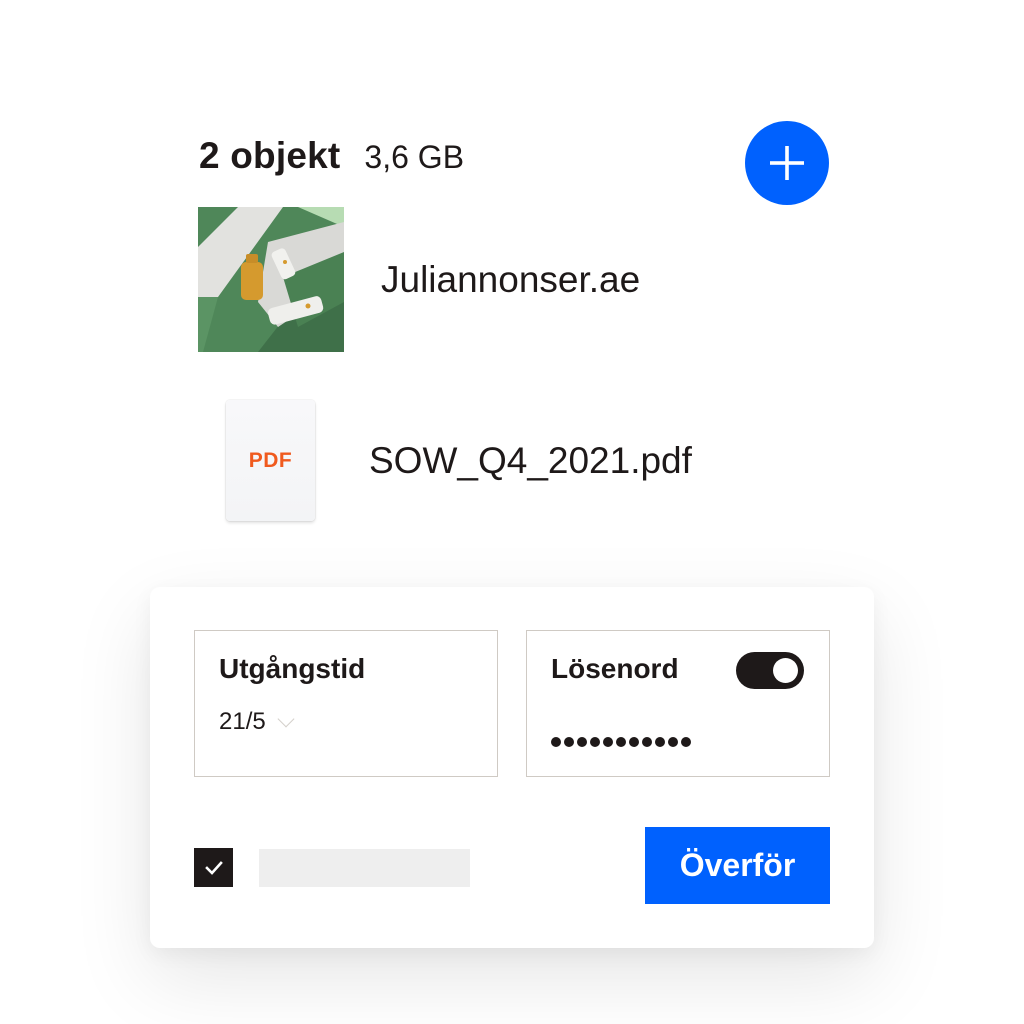 The width and height of the screenshot is (1024, 1024). Describe the element at coordinates (286, 719) in the screenshot. I see `chevron-down-icon` at that location.